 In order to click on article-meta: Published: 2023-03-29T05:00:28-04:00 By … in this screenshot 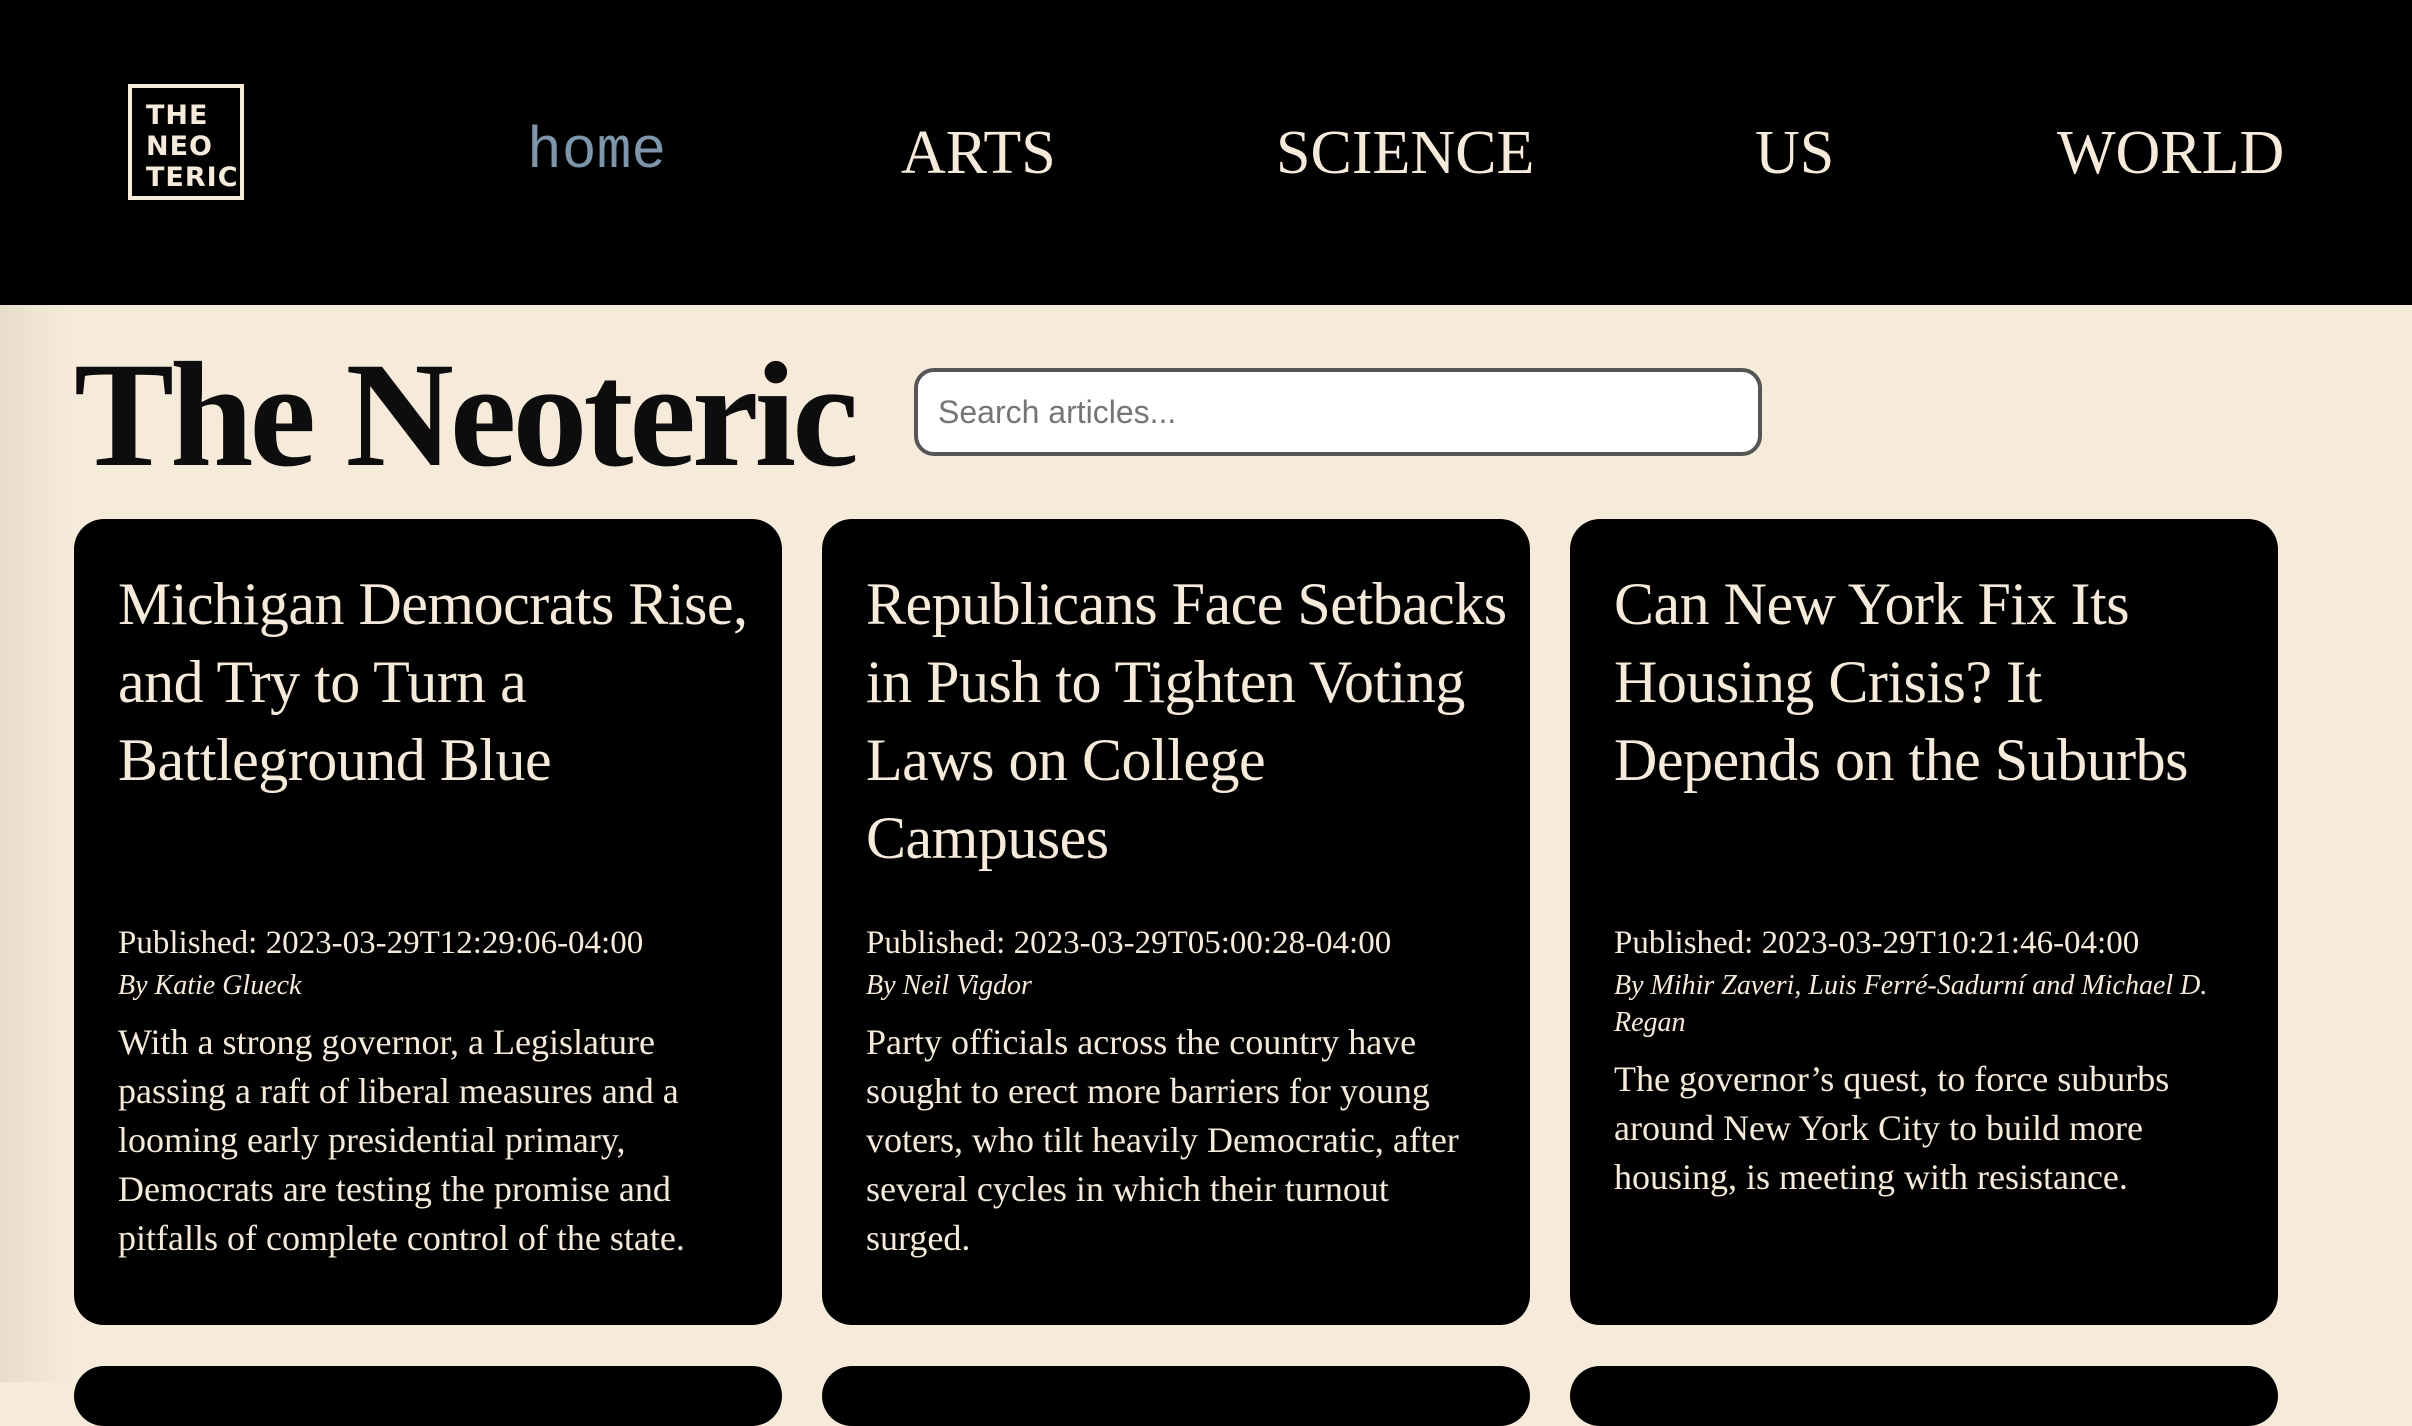, I will do `click(1178, 1092)`.